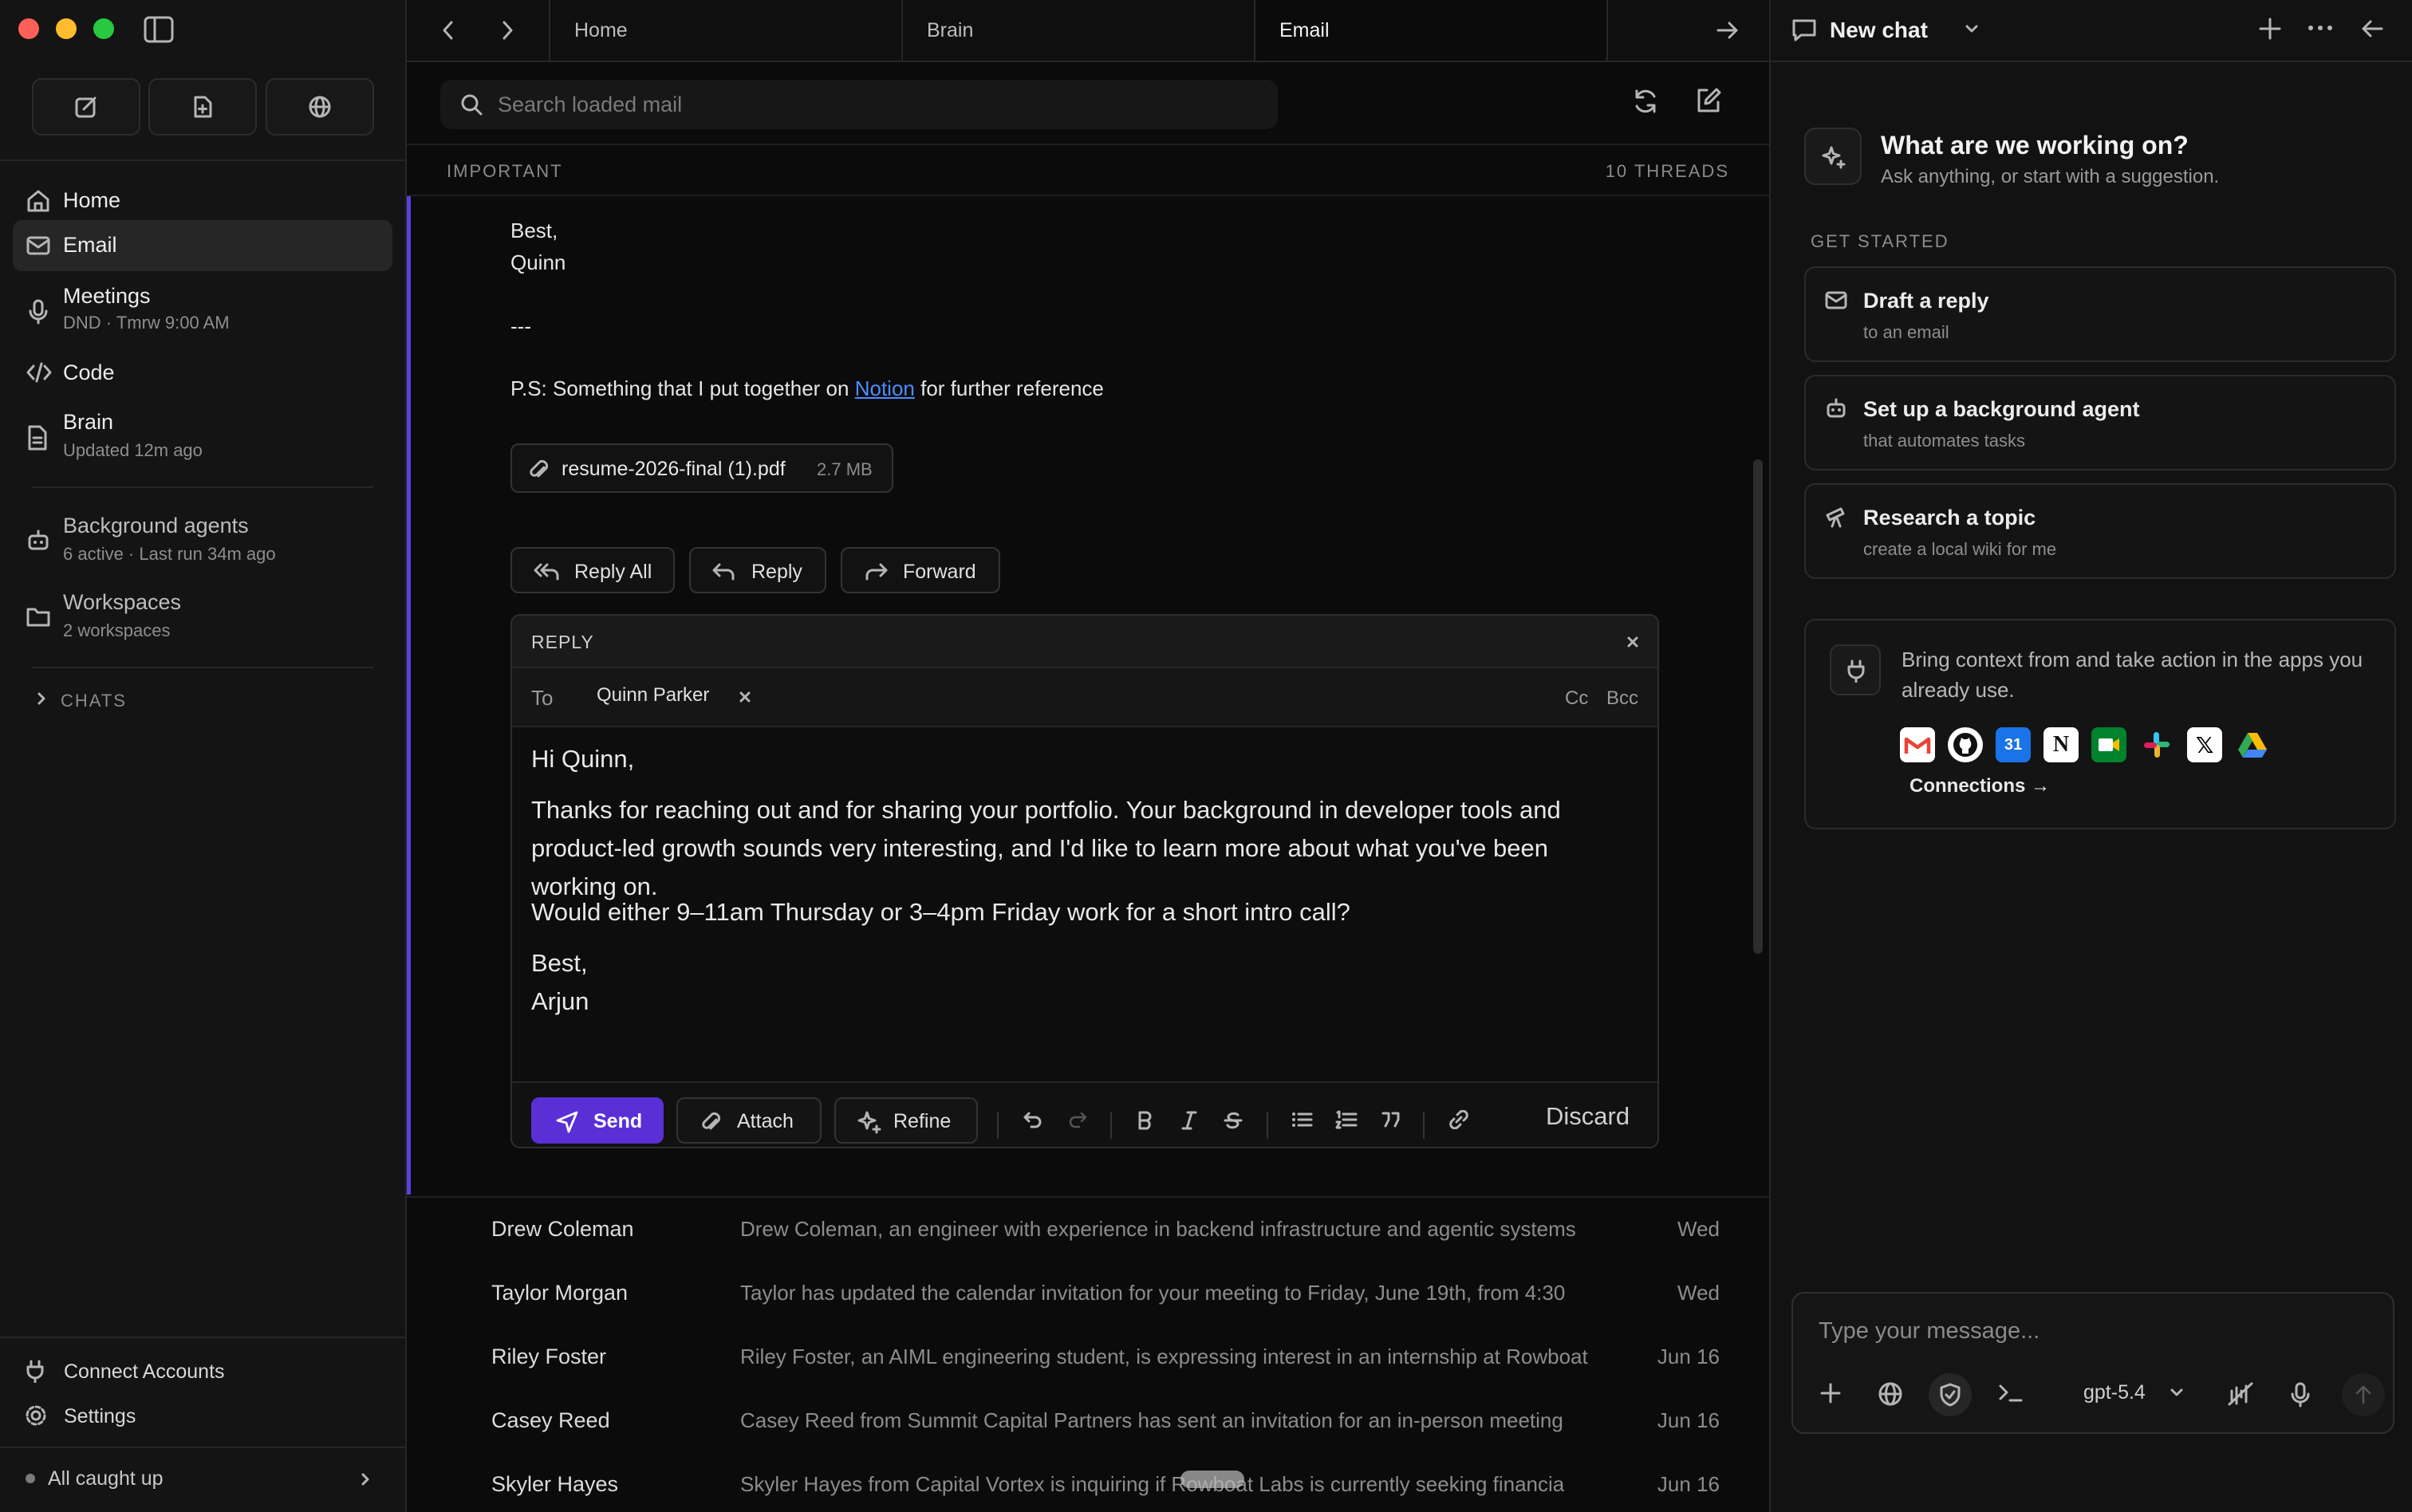  I want to click on compose-icon, so click(1708, 100).